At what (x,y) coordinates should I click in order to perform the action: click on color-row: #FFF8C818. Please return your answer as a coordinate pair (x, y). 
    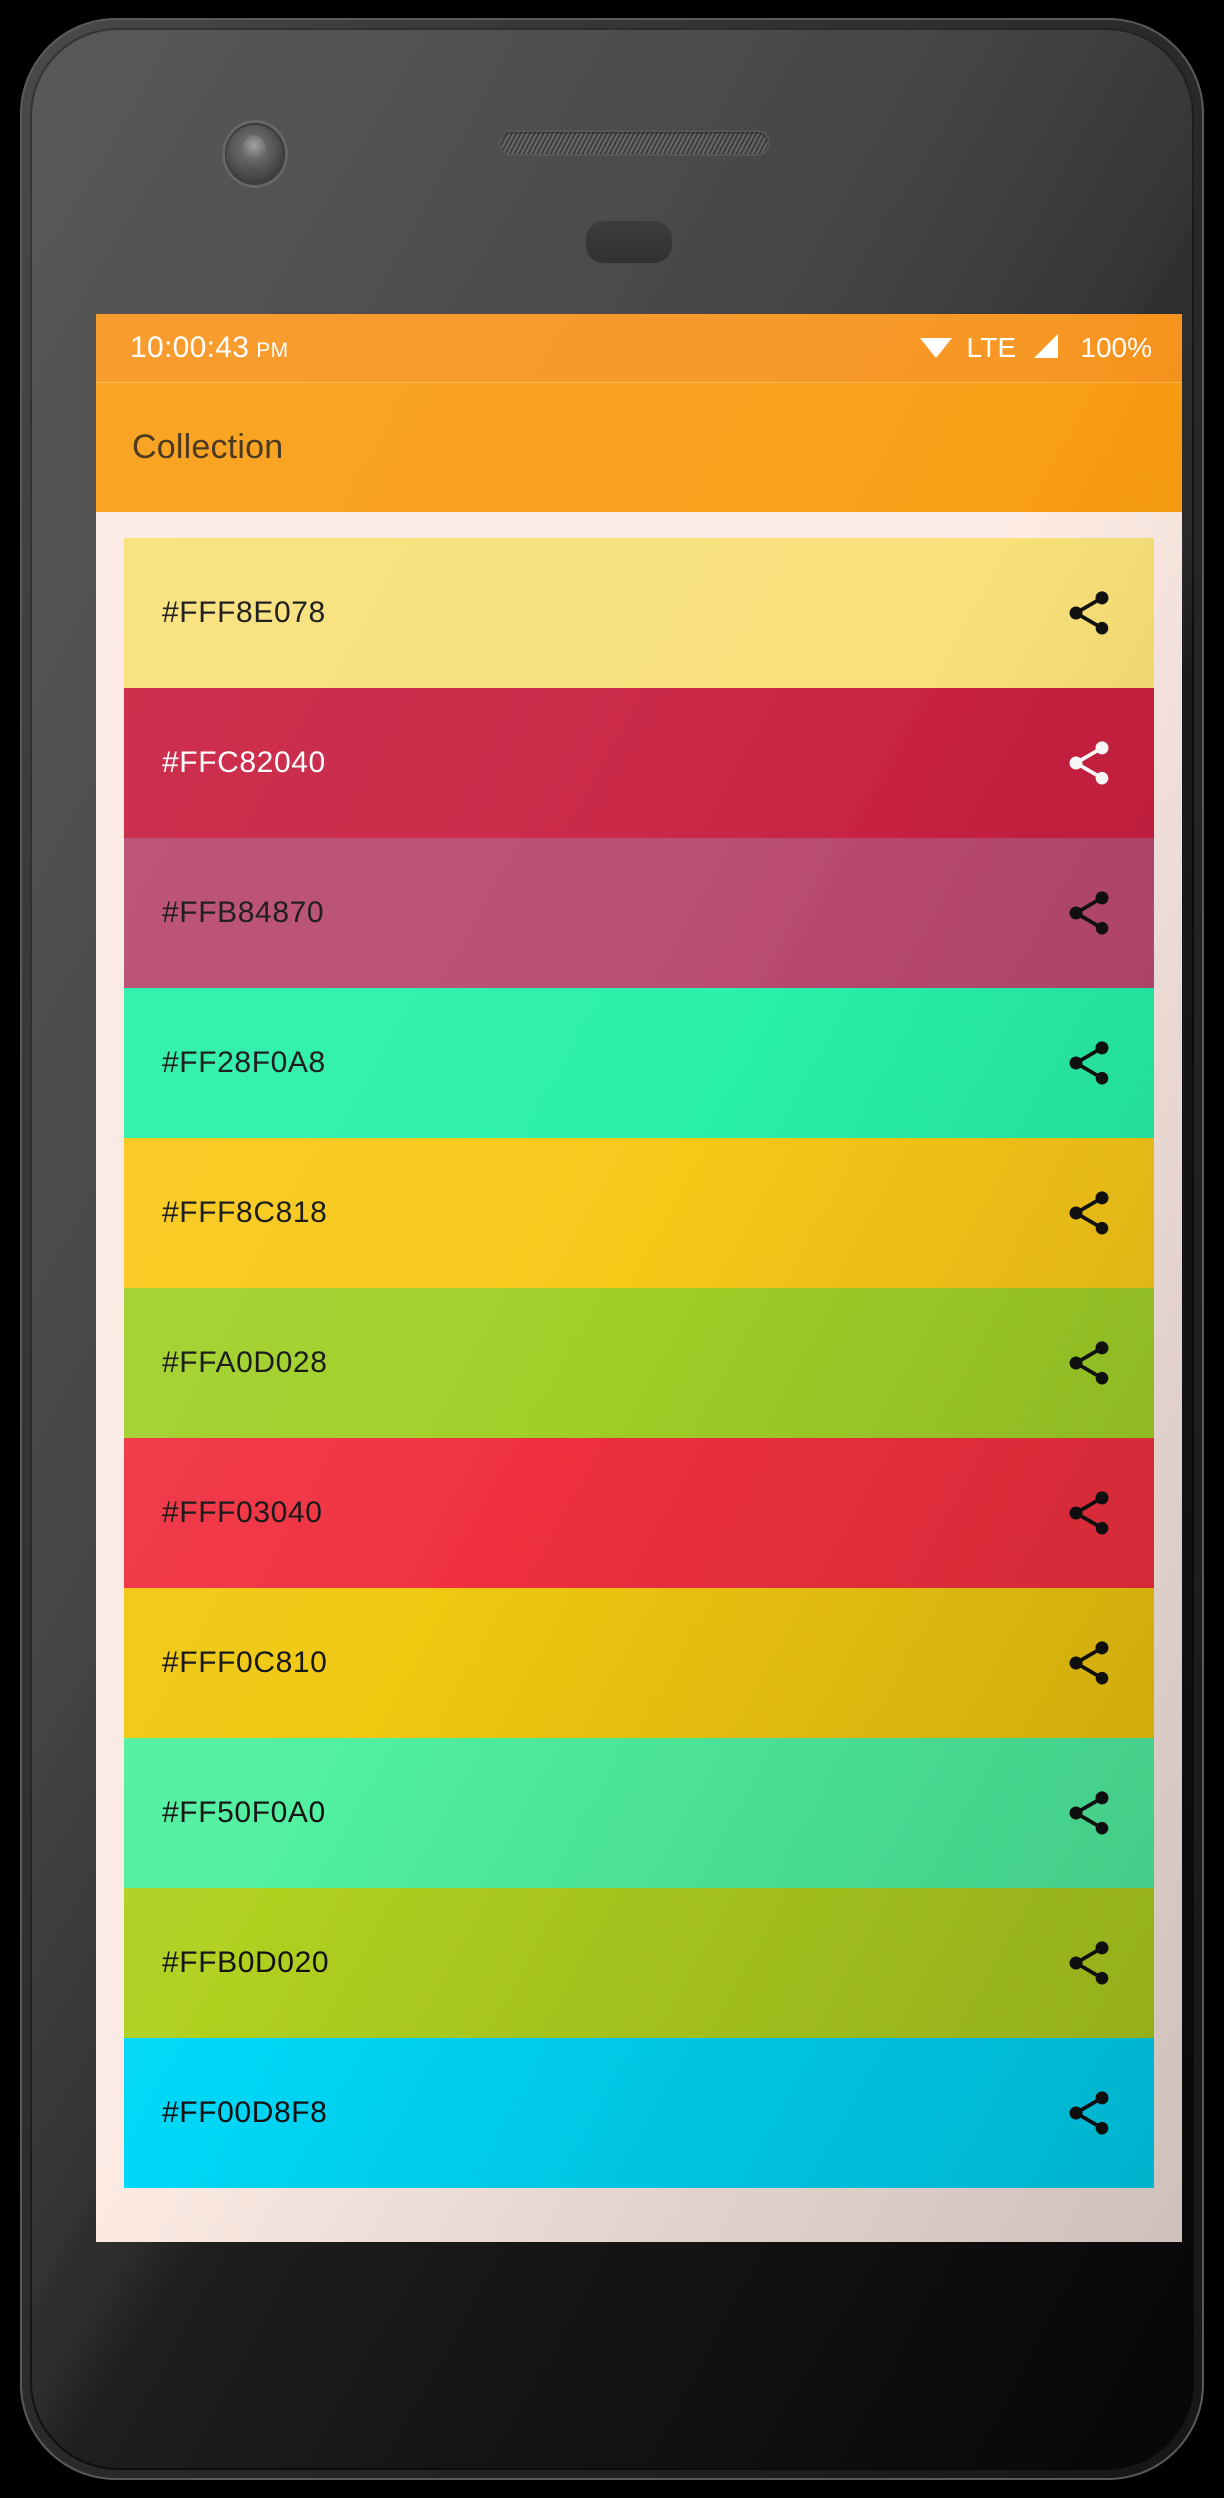
    Looking at the image, I should click on (639, 1213).